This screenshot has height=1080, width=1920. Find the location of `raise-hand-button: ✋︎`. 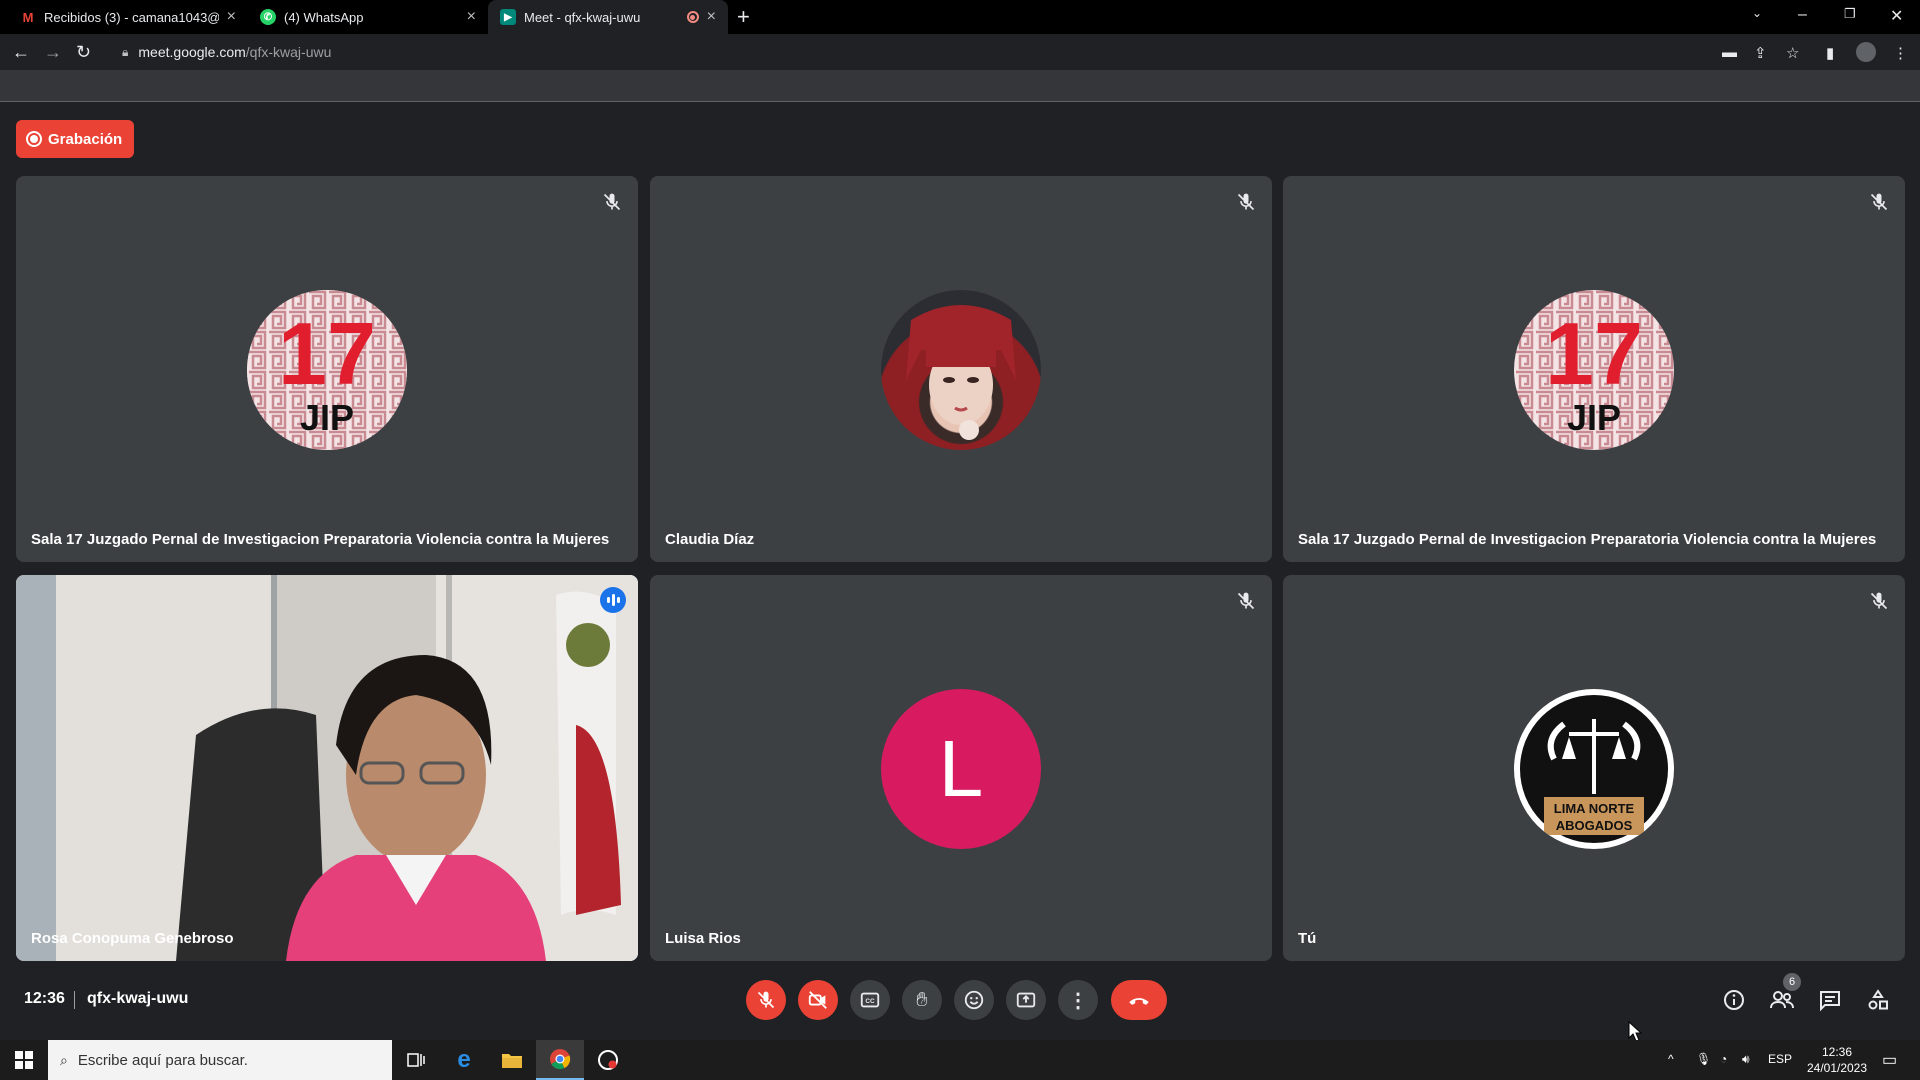

raise-hand-button: ✋︎ is located at coordinates (922, 1000).